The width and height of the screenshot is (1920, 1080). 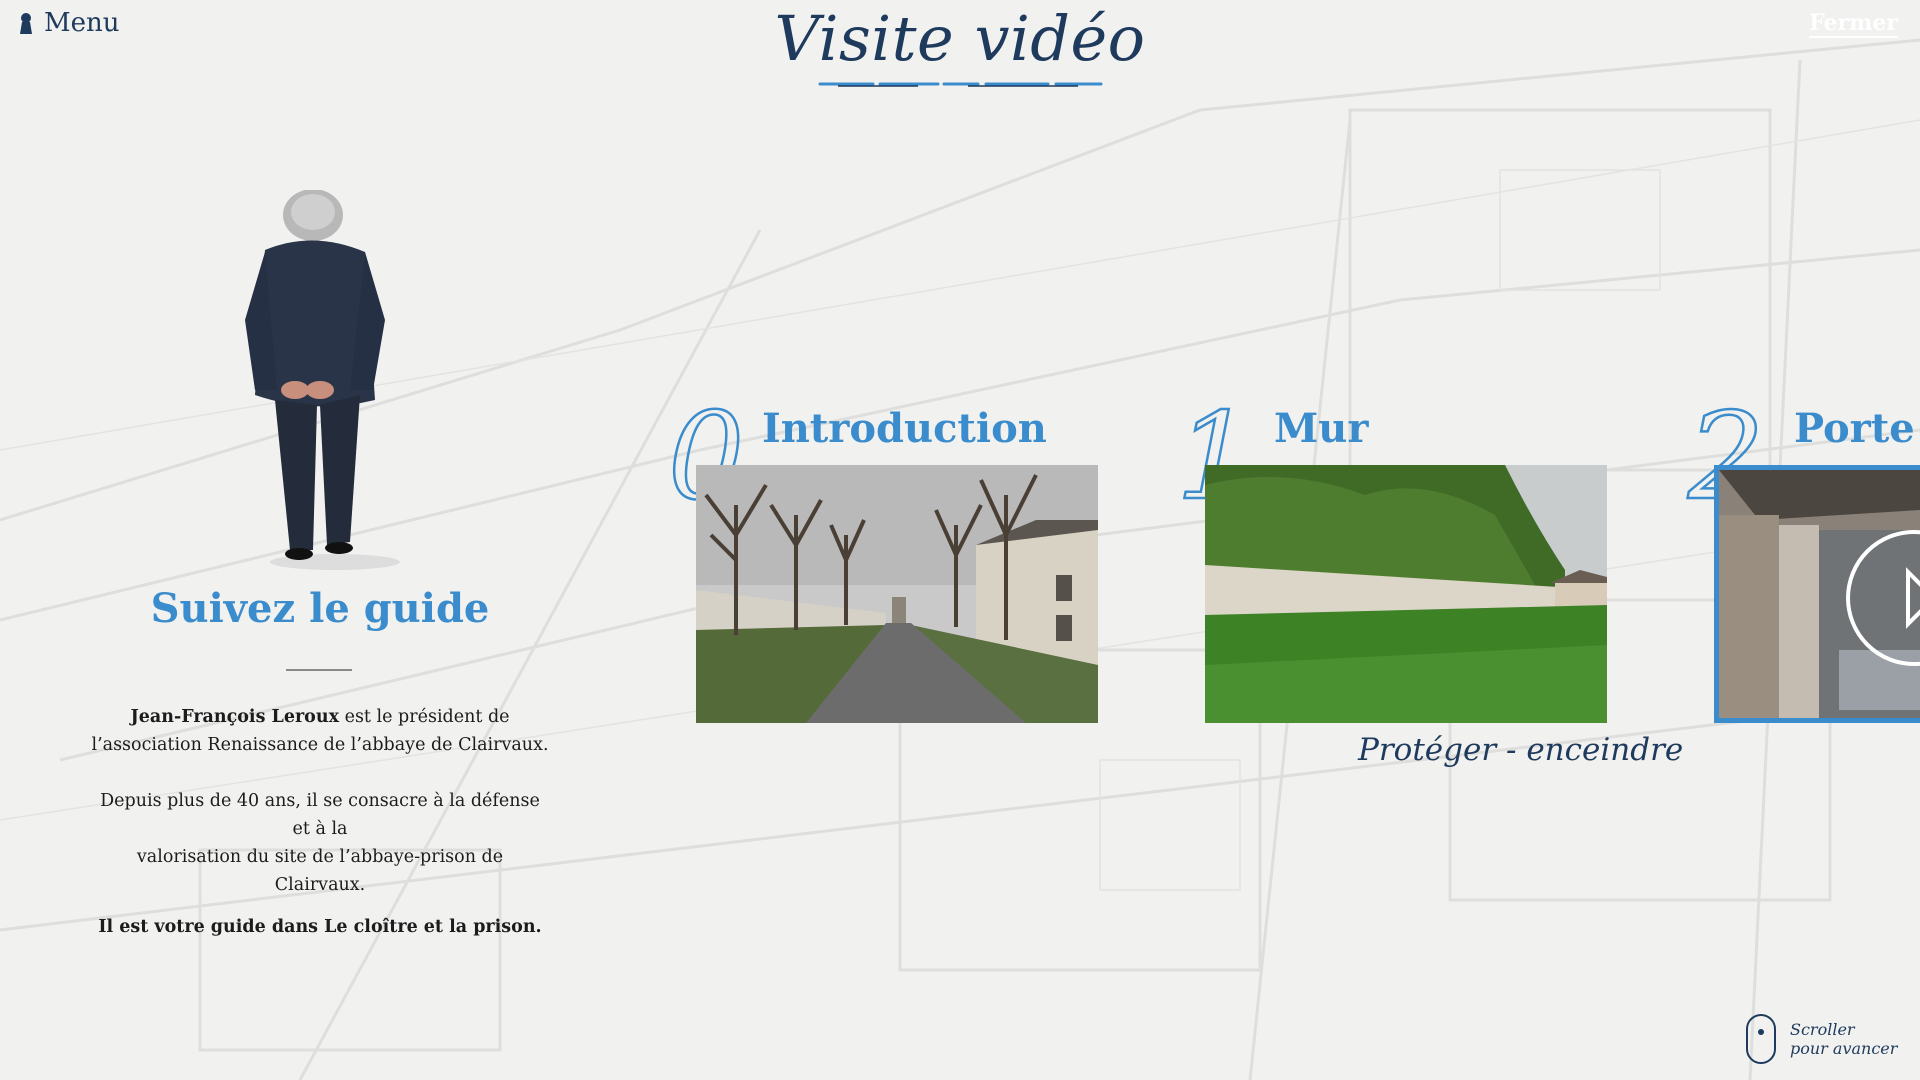 I want to click on guide-name: Jean-François Leroux, so click(x=235, y=717).